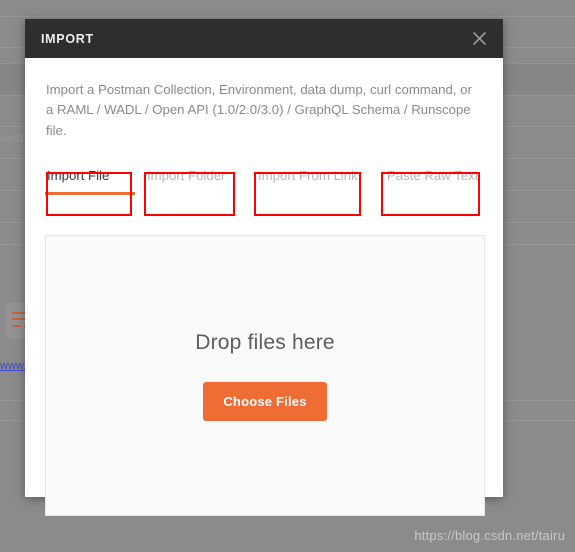  I want to click on active-tab-underline, so click(90, 194).